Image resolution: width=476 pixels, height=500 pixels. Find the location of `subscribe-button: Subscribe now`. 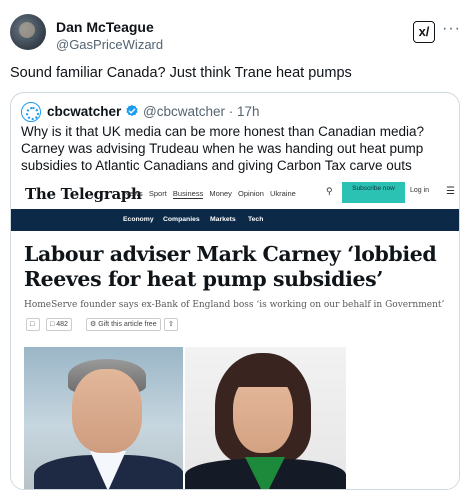

subscribe-button: Subscribe now is located at coordinates (373, 192).